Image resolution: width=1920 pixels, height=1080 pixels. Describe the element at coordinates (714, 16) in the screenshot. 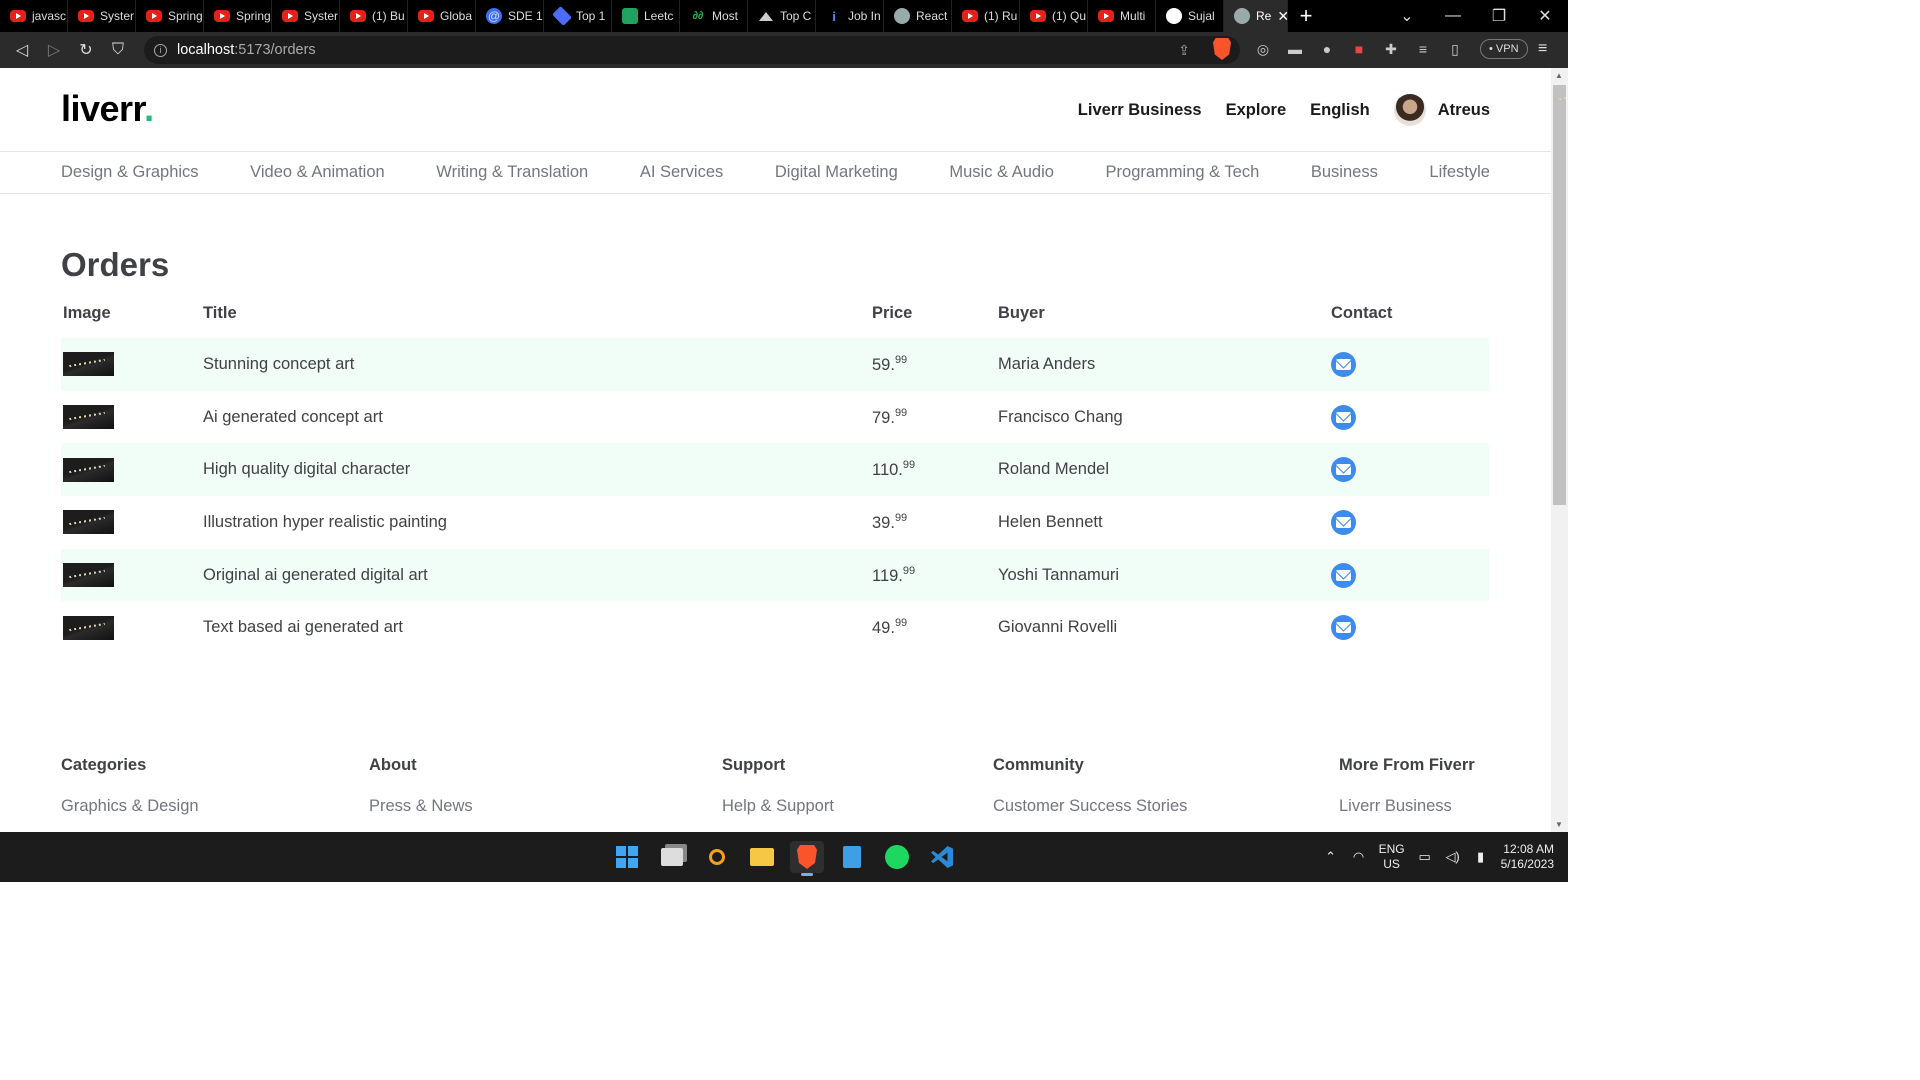

I see `browser-tab: ∂∂ Most` at that location.